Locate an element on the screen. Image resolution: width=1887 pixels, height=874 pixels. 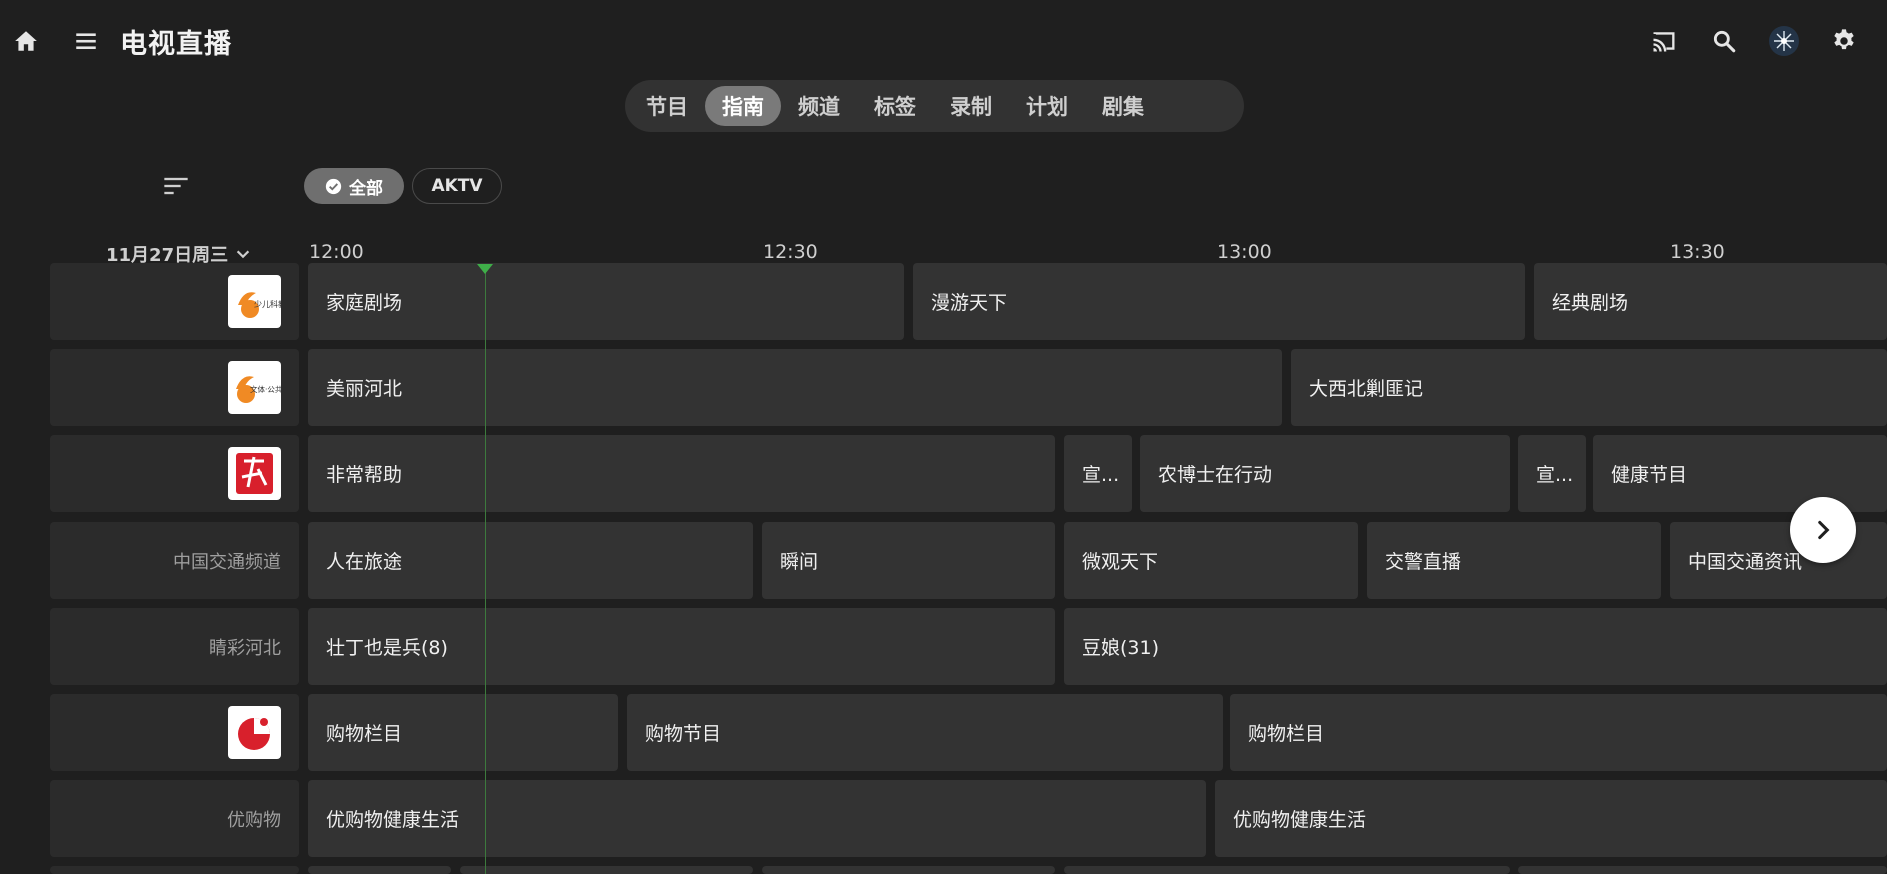
channel-row: 睛彩河北 壮丁也是兵(8) 豆娘(31) is located at coordinates (968, 646).